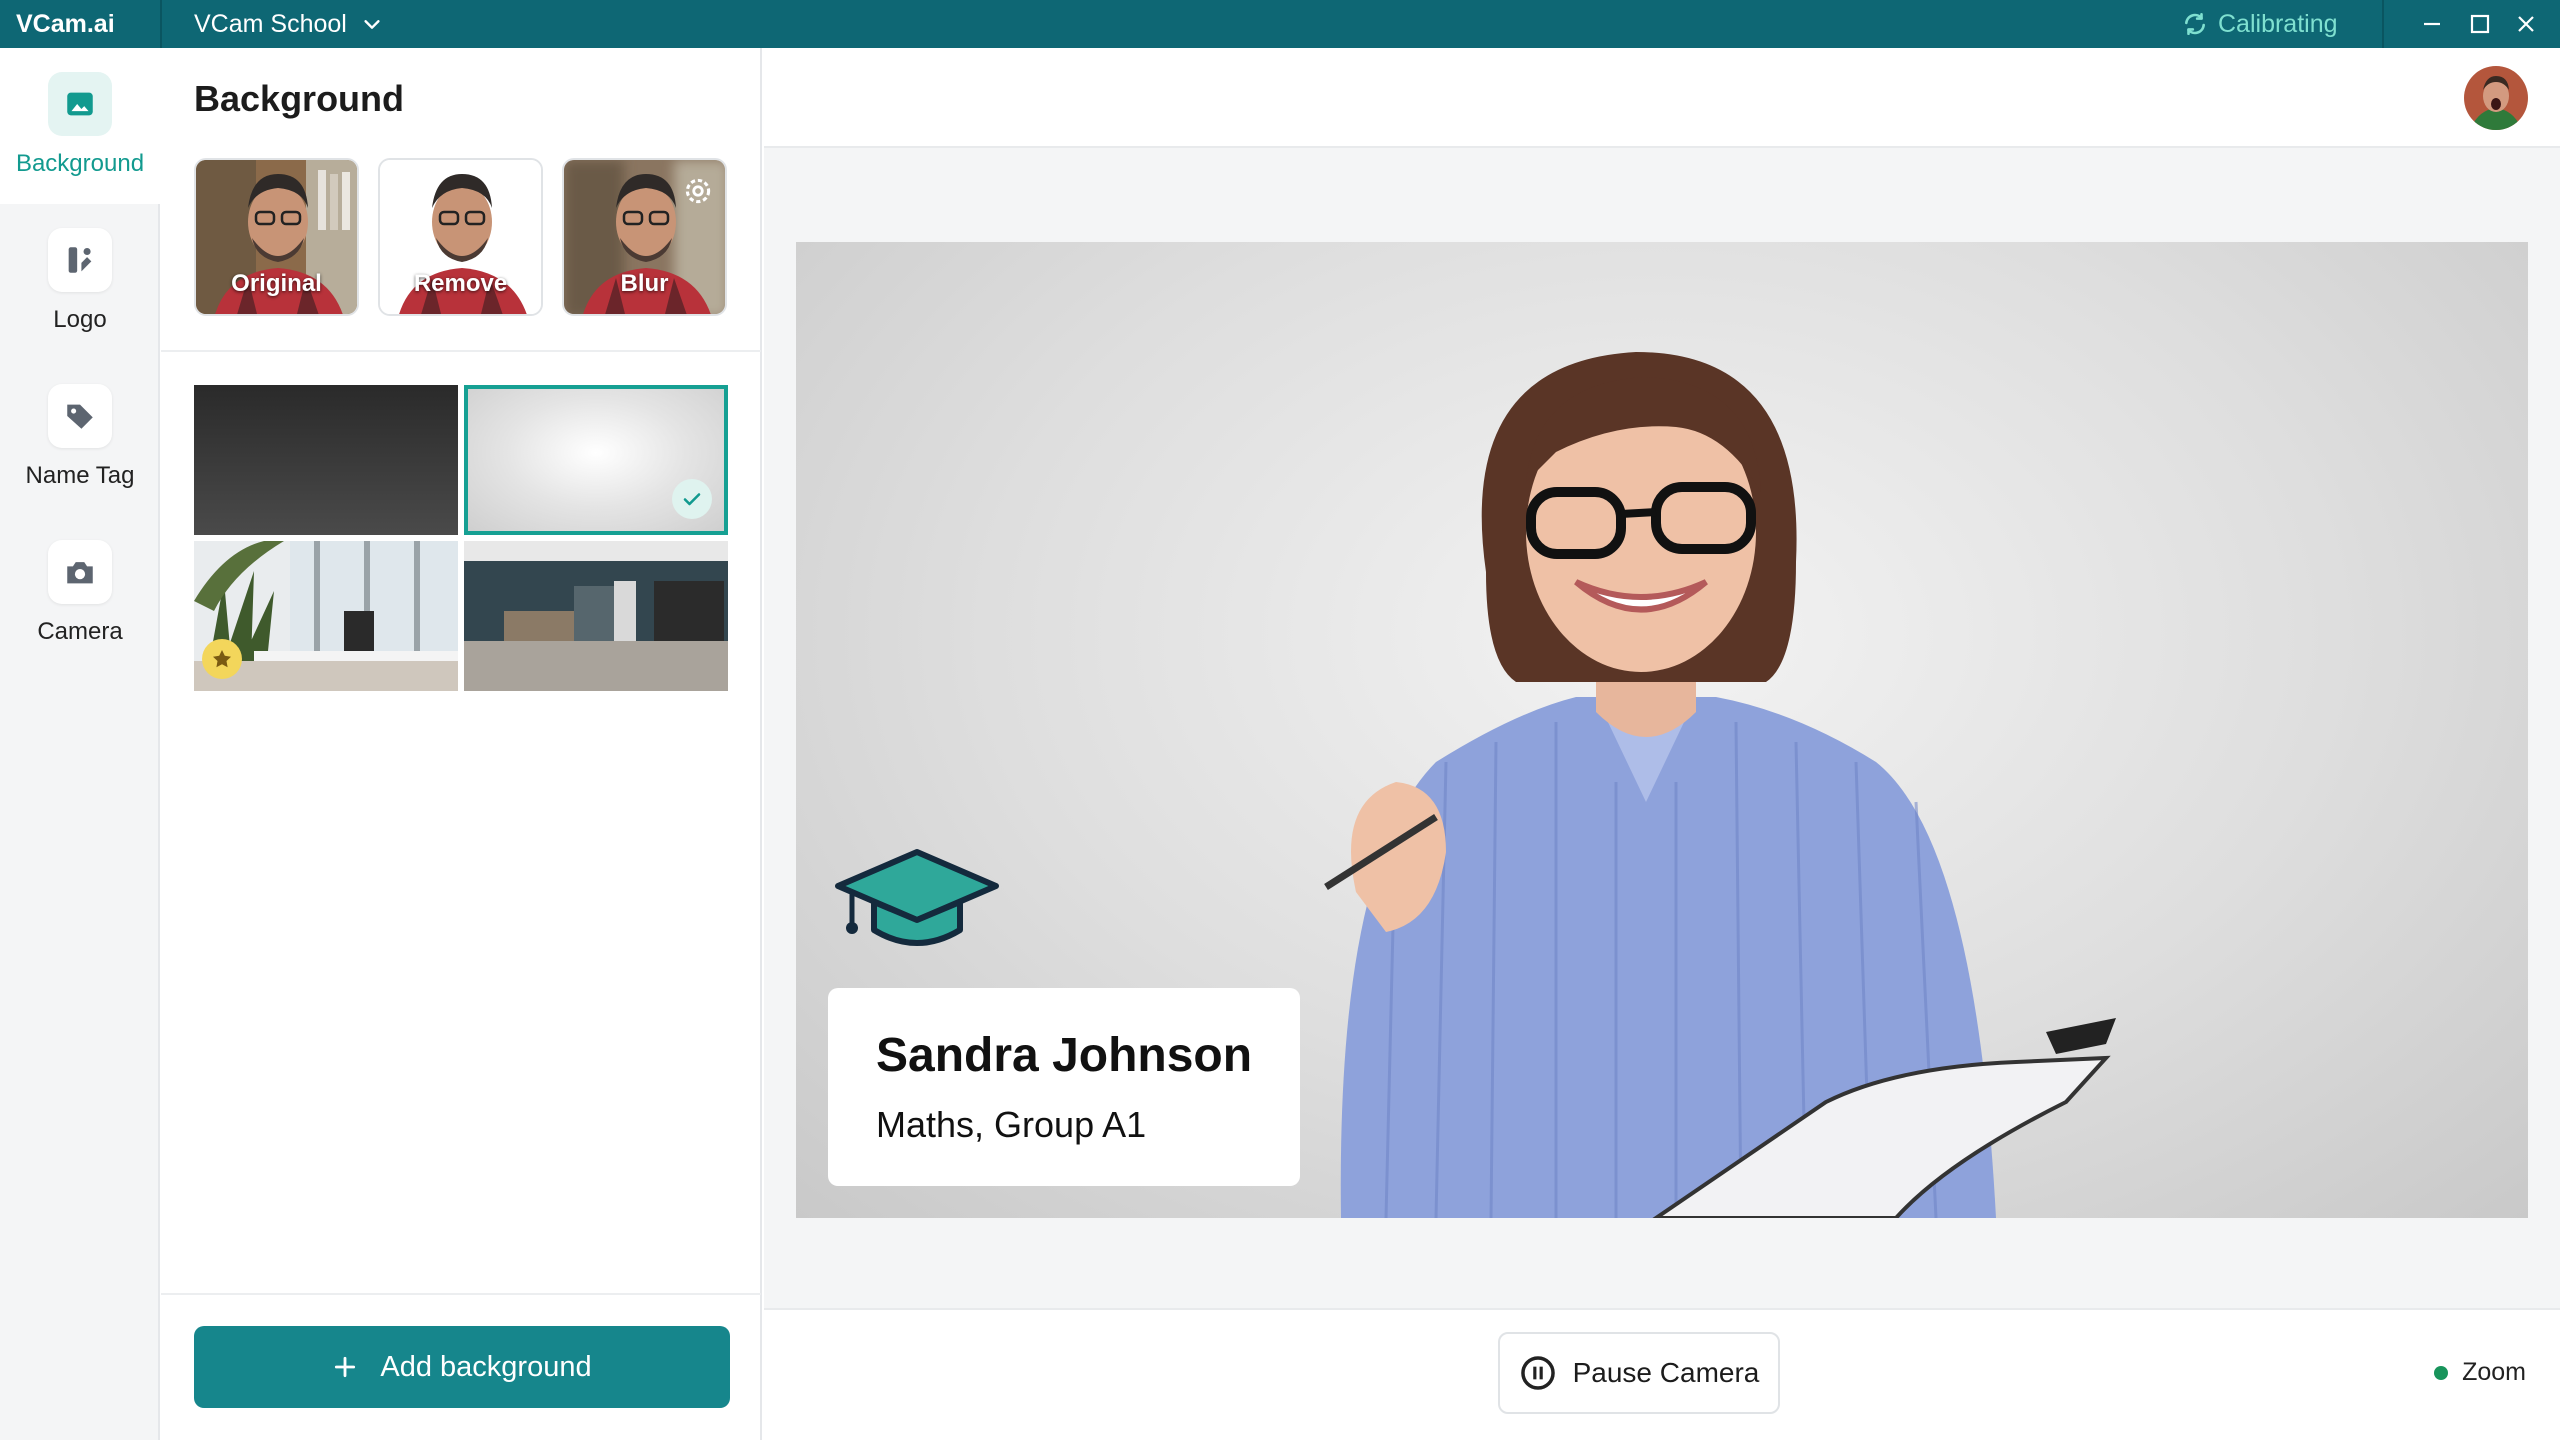 This screenshot has width=2560, height=1440. I want to click on background-light-gradient, so click(596, 460).